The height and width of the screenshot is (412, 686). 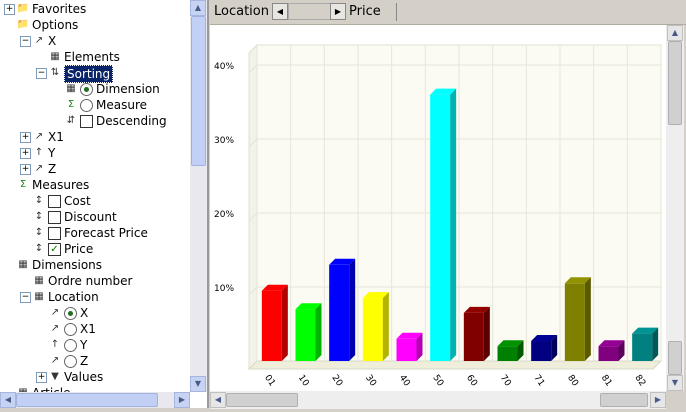 What do you see at coordinates (95, 25) in the screenshot?
I see `tree-item: 📁 Options` at bounding box center [95, 25].